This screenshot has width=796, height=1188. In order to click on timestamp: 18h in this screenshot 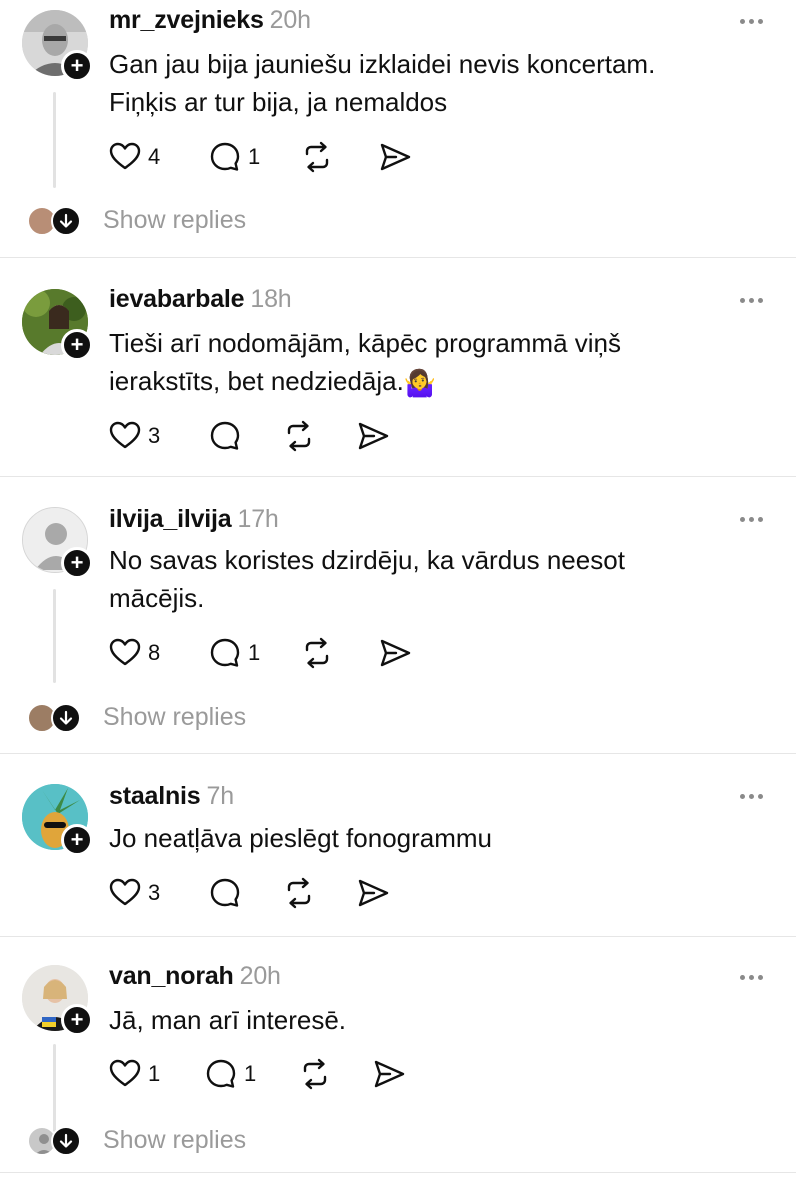, I will do `click(271, 299)`.